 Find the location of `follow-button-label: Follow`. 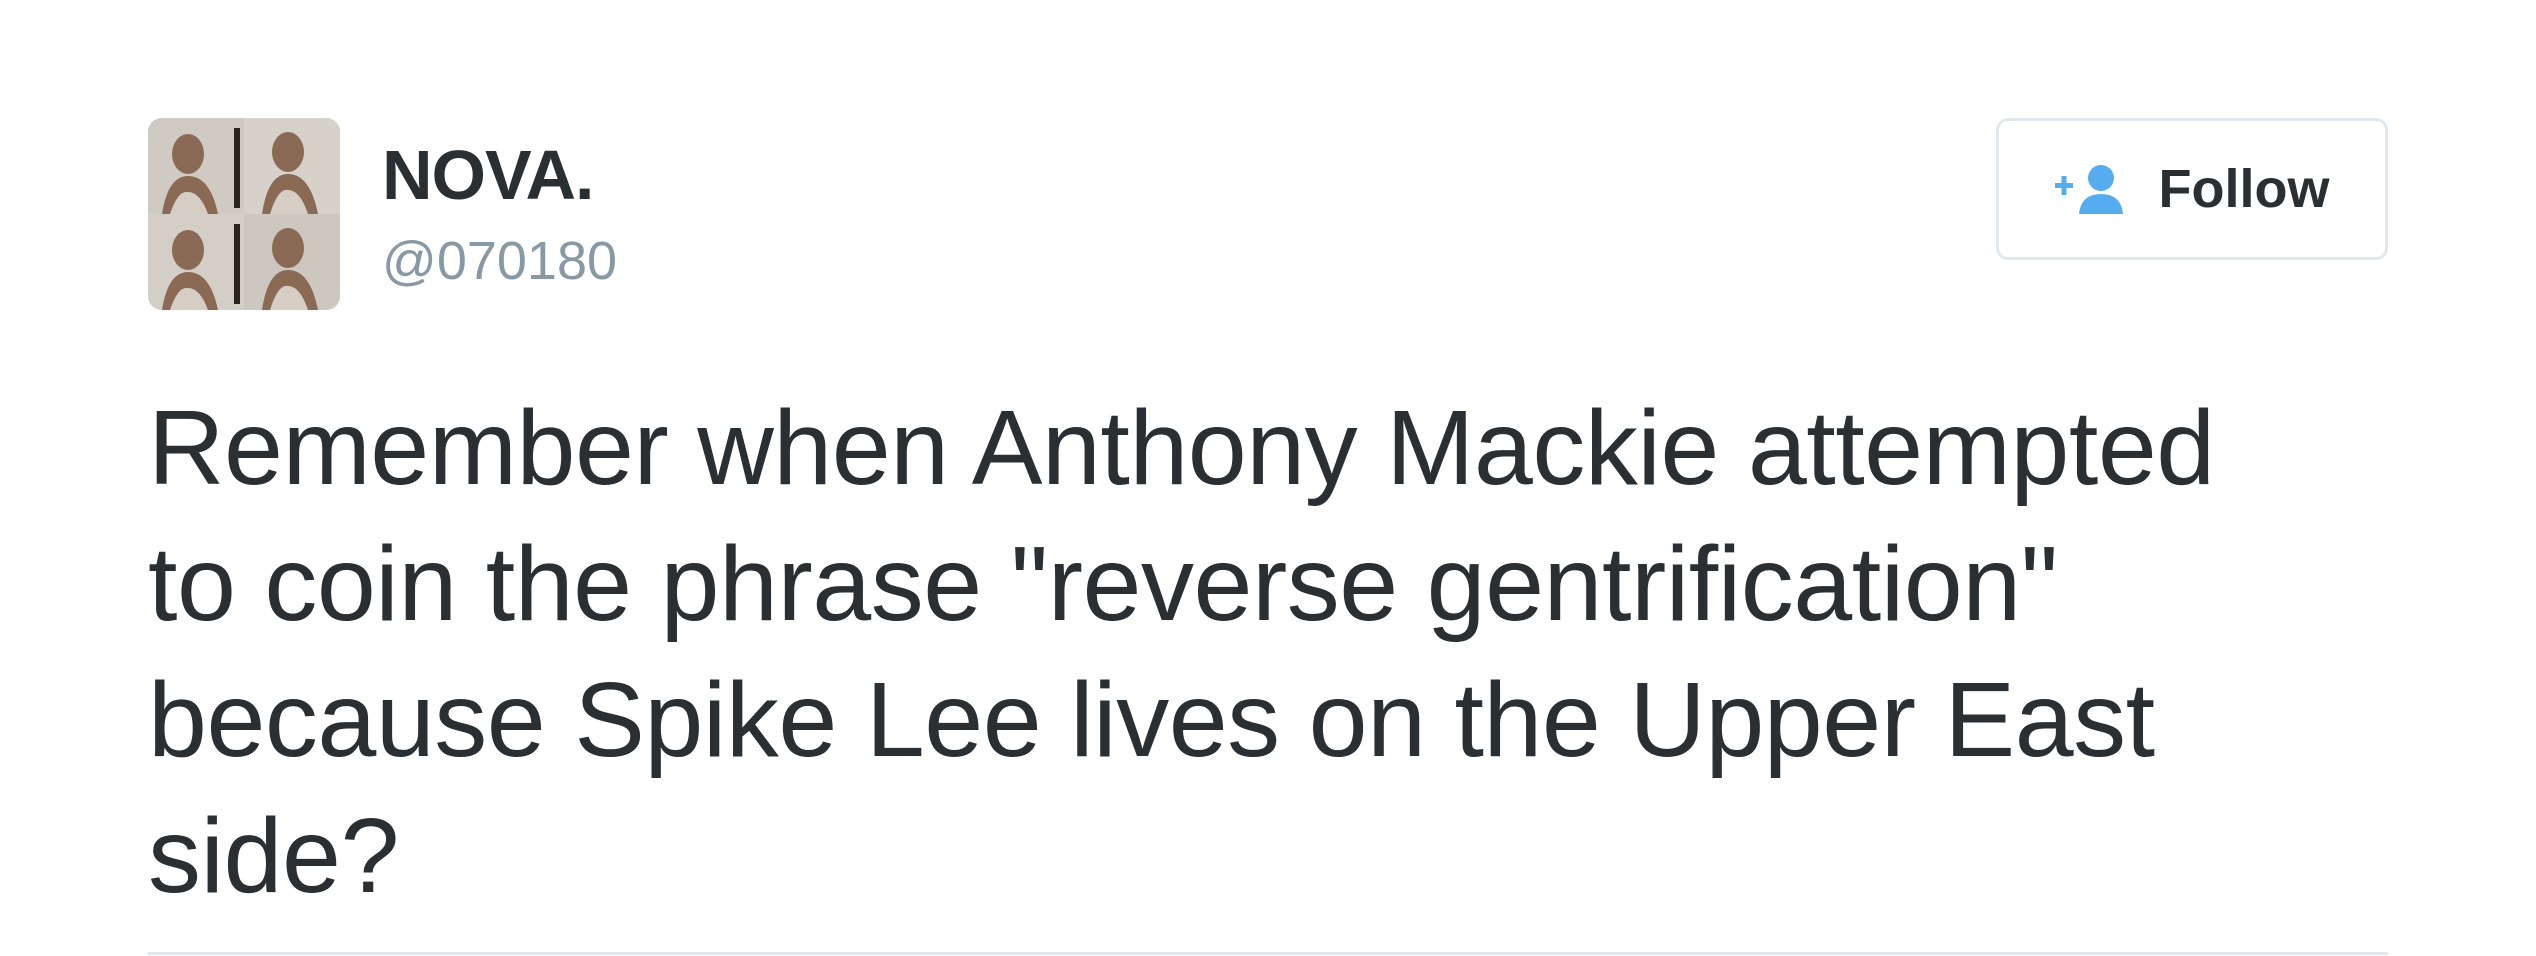

follow-button-label: Follow is located at coordinates (2244, 189).